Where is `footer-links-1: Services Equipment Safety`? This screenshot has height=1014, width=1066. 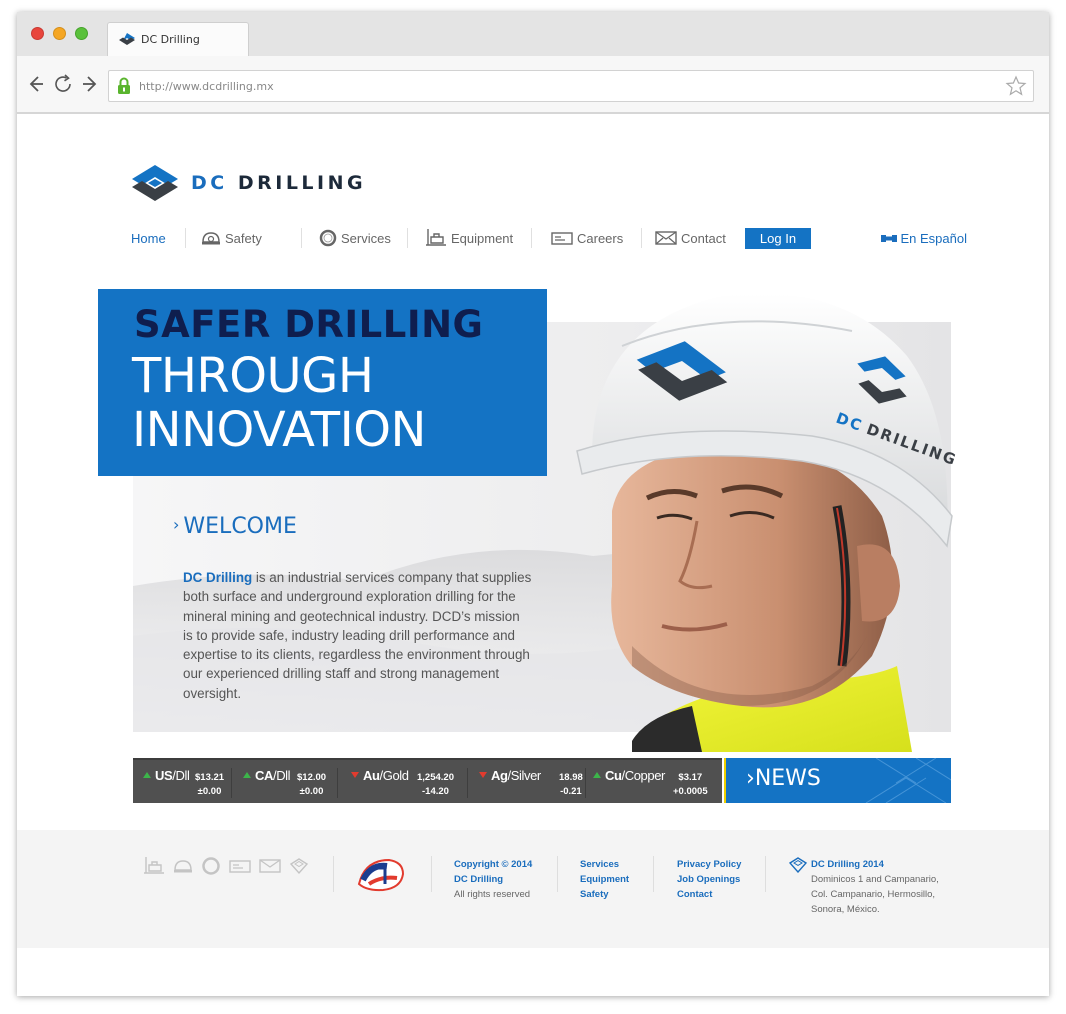
footer-links-1: Services Equipment Safety is located at coordinates (604, 879).